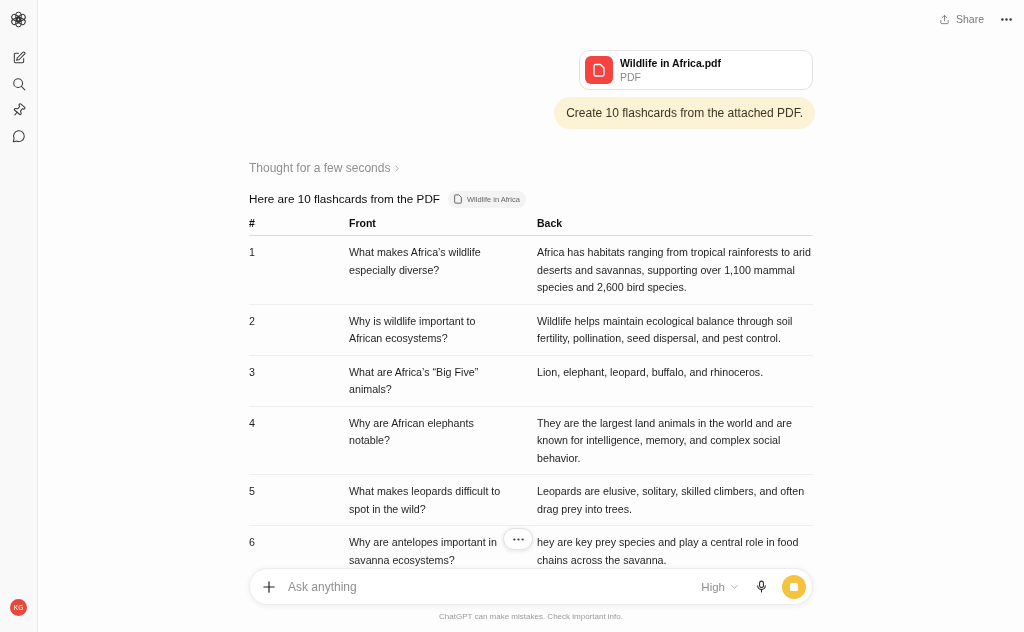 The image size is (1024, 632). I want to click on chevron-right-icon, so click(397, 168).